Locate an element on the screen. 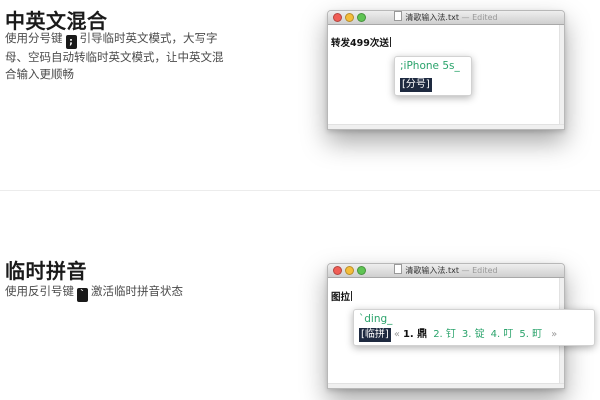  desc-text: 使用分号键 is located at coordinates (34, 38).